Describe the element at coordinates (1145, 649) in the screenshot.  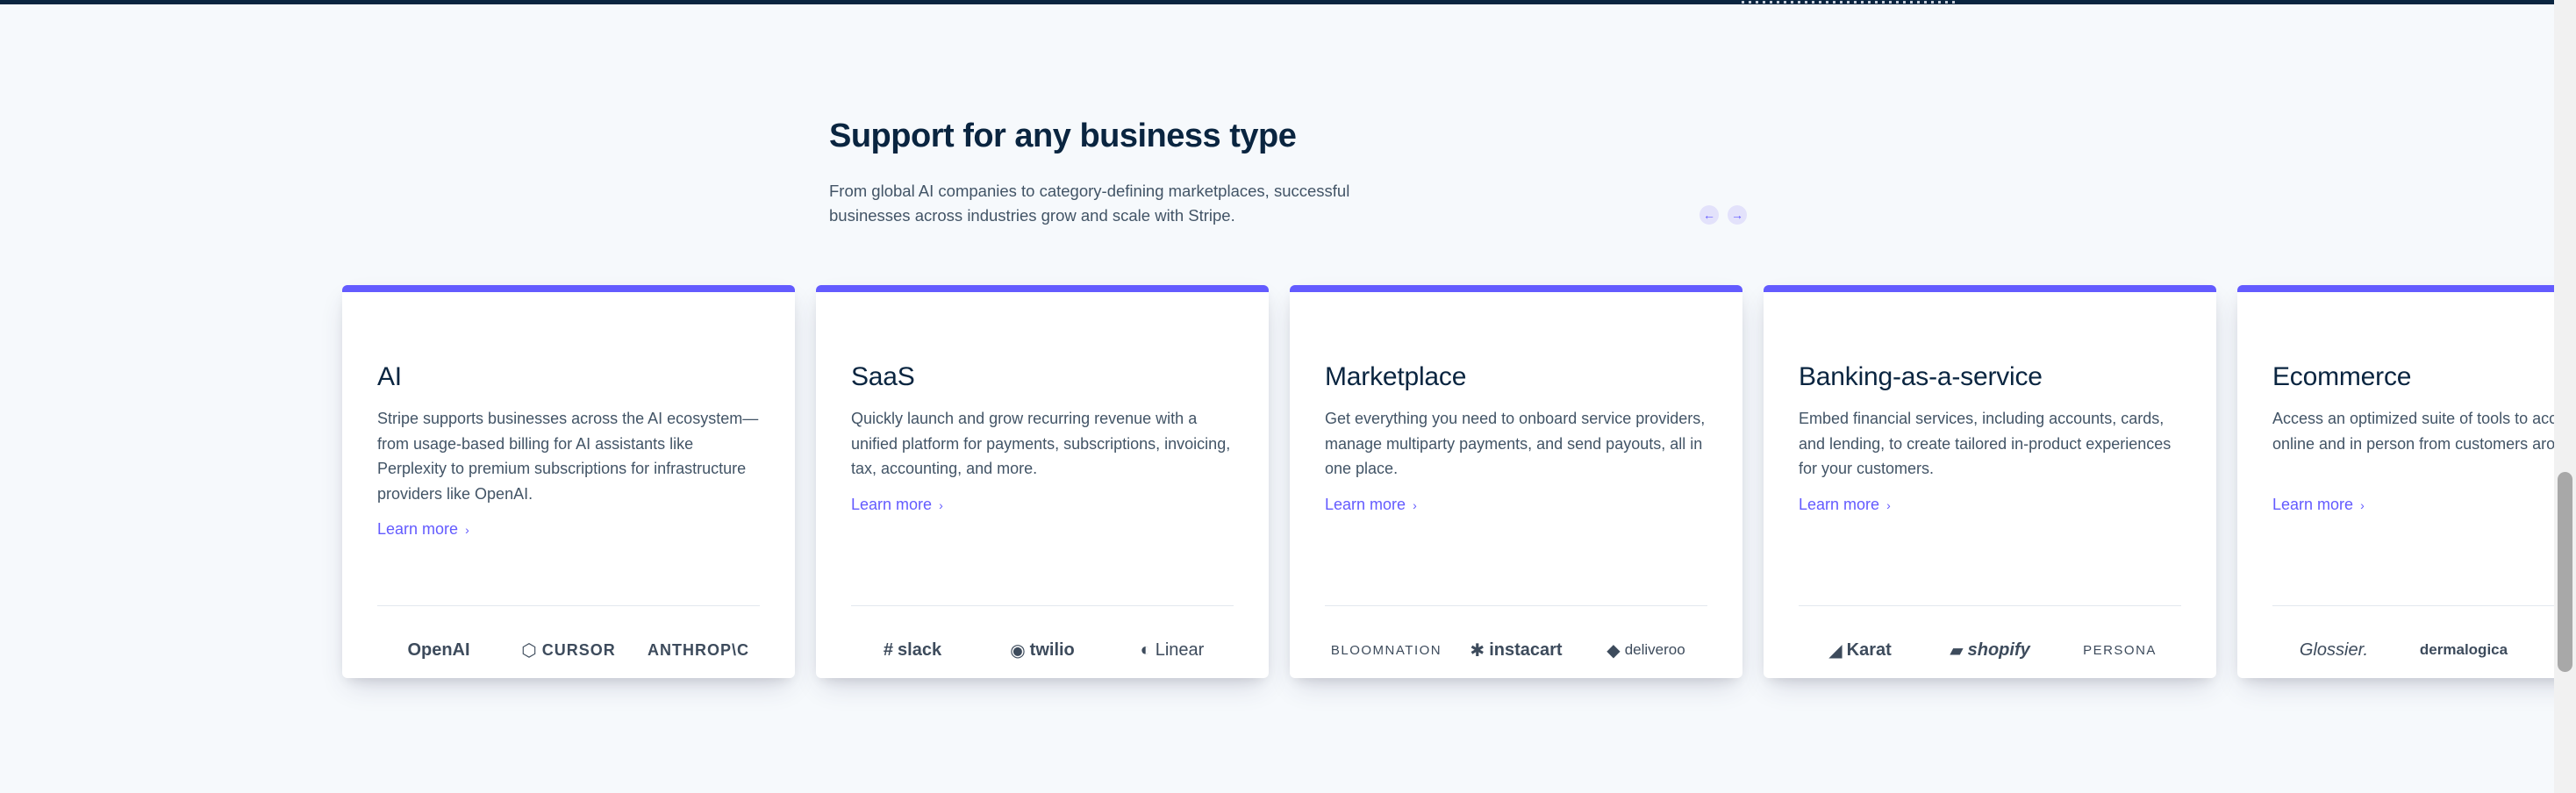
I see `linear-circle-icon: ◐` at that location.